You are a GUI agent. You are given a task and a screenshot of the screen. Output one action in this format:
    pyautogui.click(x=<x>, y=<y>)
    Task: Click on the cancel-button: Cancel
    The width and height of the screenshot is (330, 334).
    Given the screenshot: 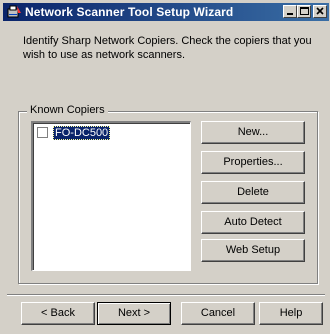 What is the action you would take?
    pyautogui.click(x=218, y=313)
    